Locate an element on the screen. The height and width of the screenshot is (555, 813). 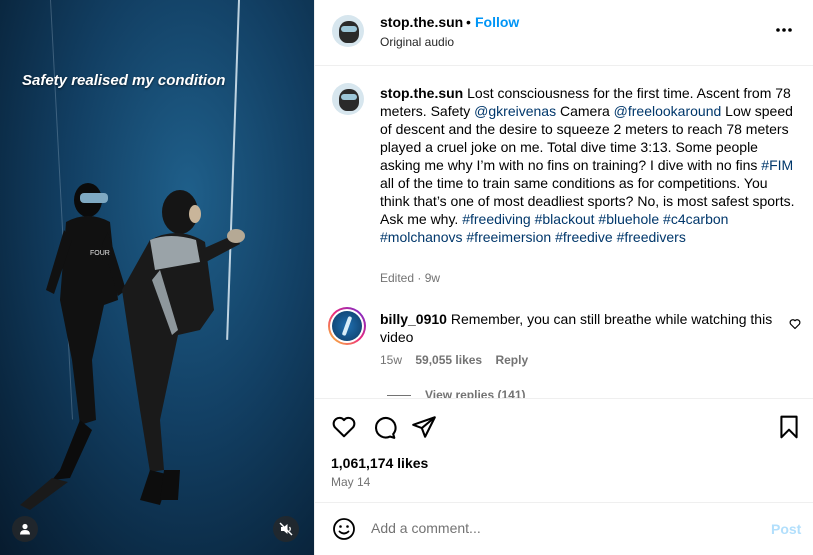
replies-divider-line is located at coordinates (399, 396).